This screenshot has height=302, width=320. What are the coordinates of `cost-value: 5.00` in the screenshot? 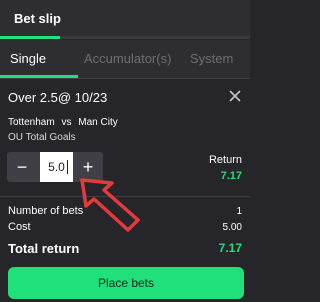 It's located at (232, 227).